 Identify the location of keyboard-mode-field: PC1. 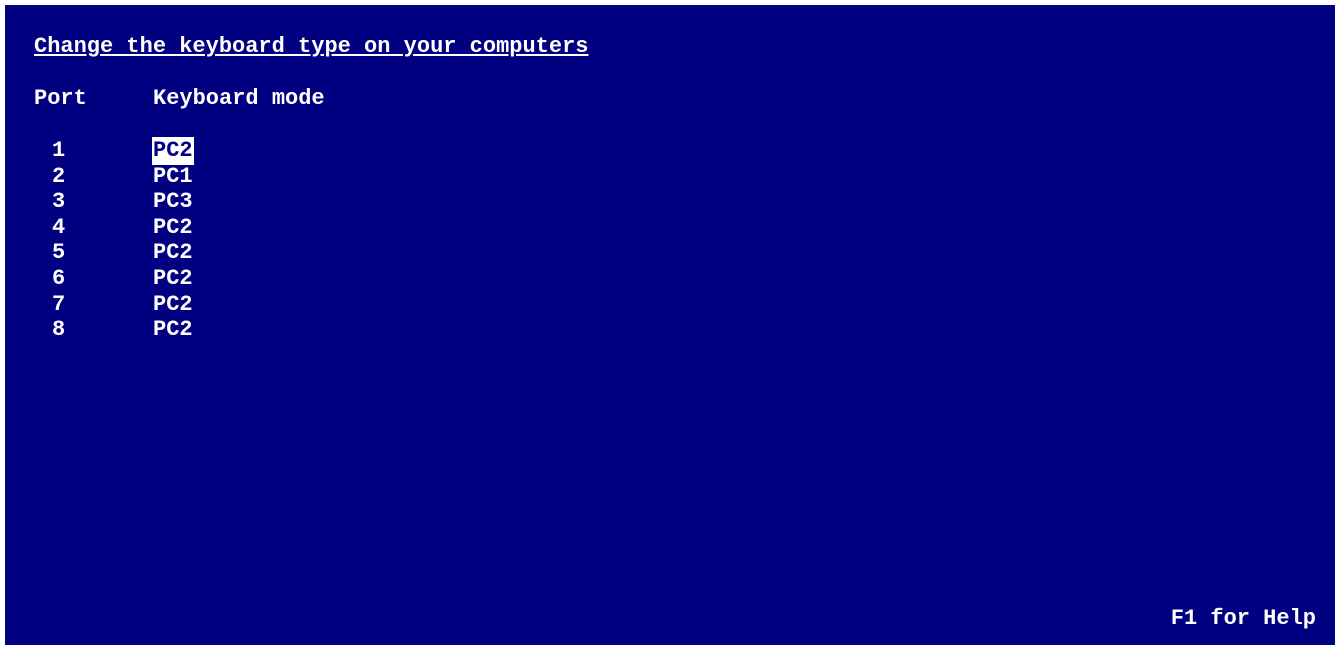
(173, 177).